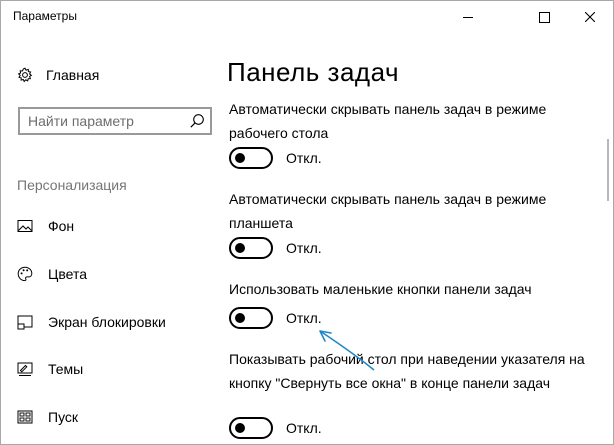 The image size is (614, 445). I want to click on sidebar-item-label: Цвета, so click(67, 274).